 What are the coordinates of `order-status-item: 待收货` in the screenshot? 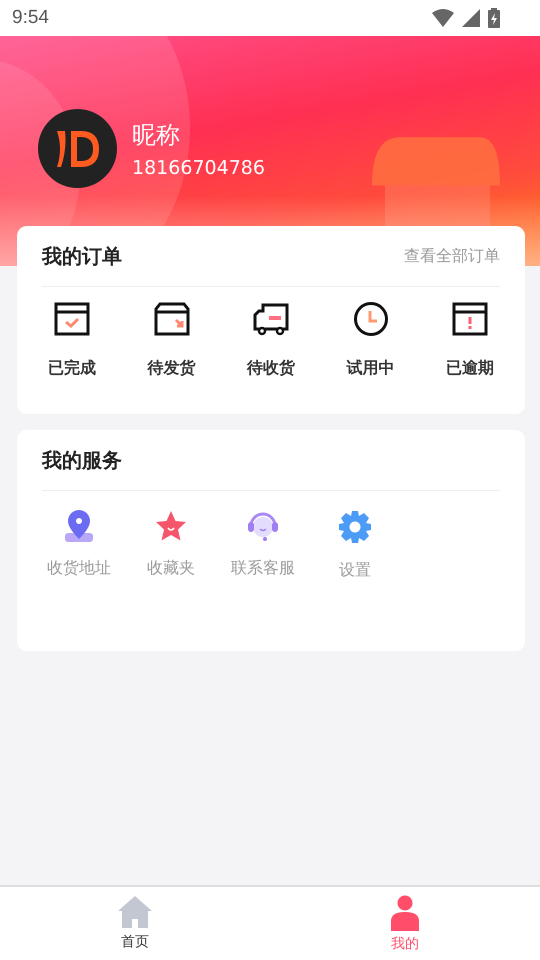 It's located at (271, 340).